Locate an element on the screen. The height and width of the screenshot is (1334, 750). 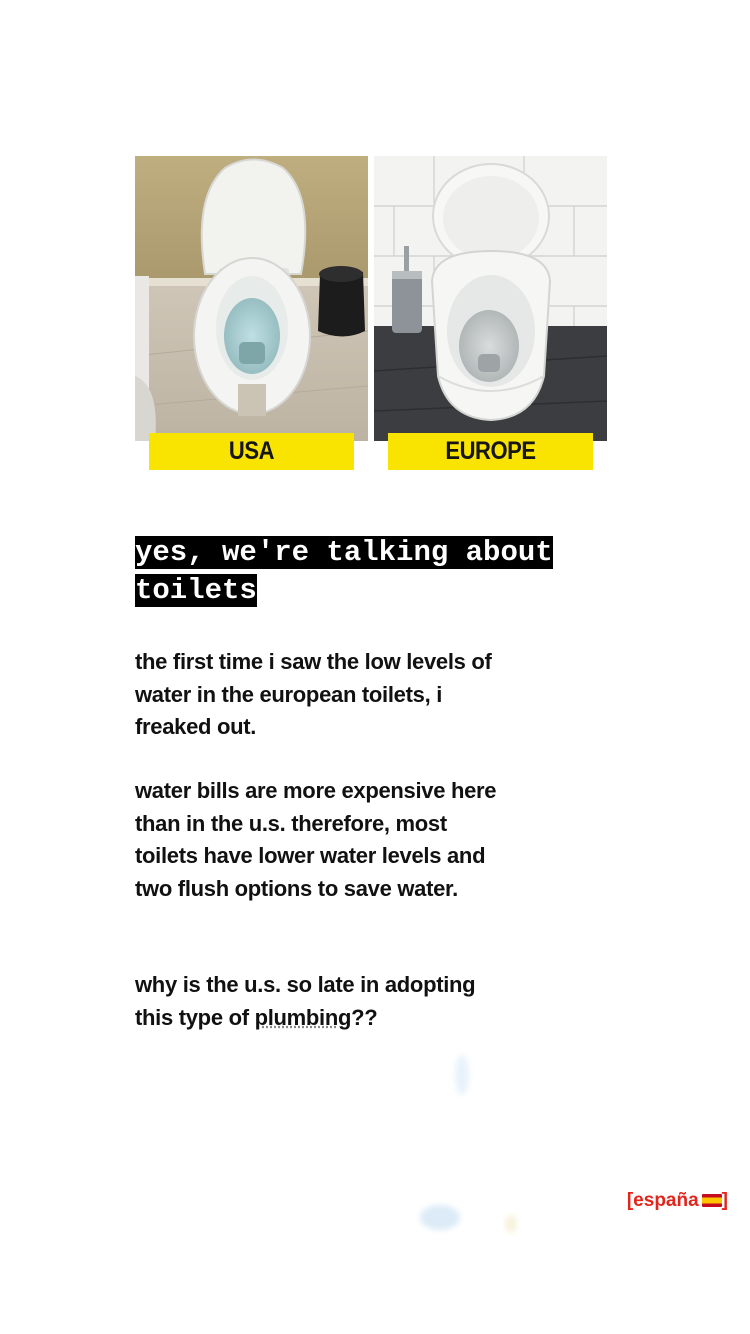
usa-toilet-photo: USA is located at coordinates (251, 313).